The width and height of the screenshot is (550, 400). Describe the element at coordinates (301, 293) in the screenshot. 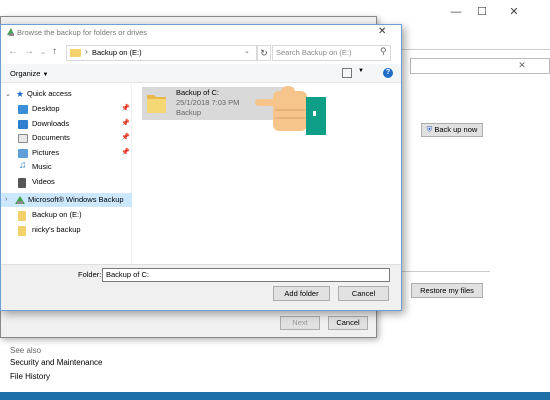

I see `add-folder-button: Add folder` at that location.